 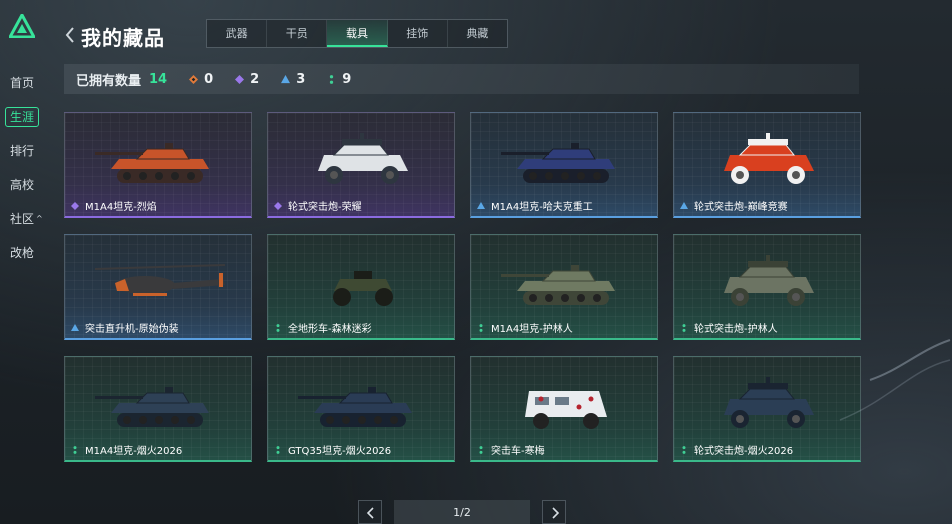 What do you see at coordinates (744, 451) in the screenshot?
I see `vehicle-name-text: 轮式突击炮-烟火2026` at bounding box center [744, 451].